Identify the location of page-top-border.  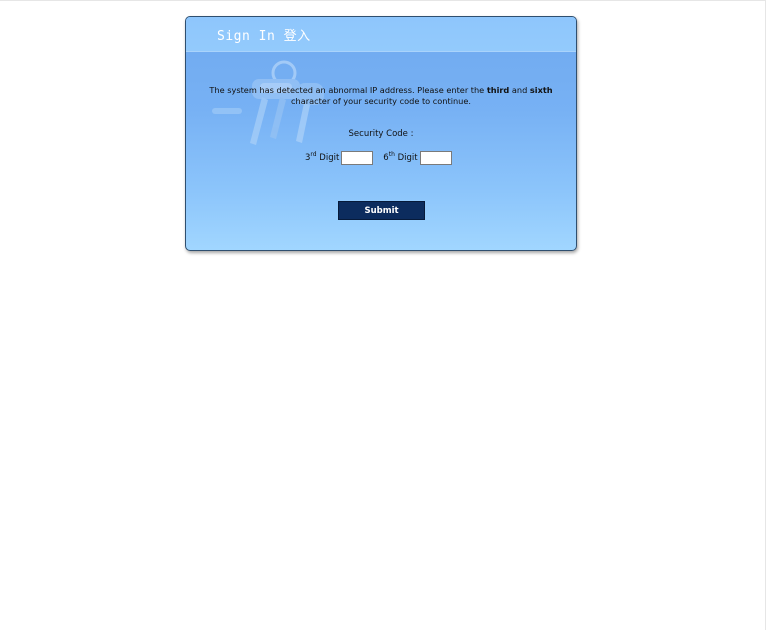
(383, 0).